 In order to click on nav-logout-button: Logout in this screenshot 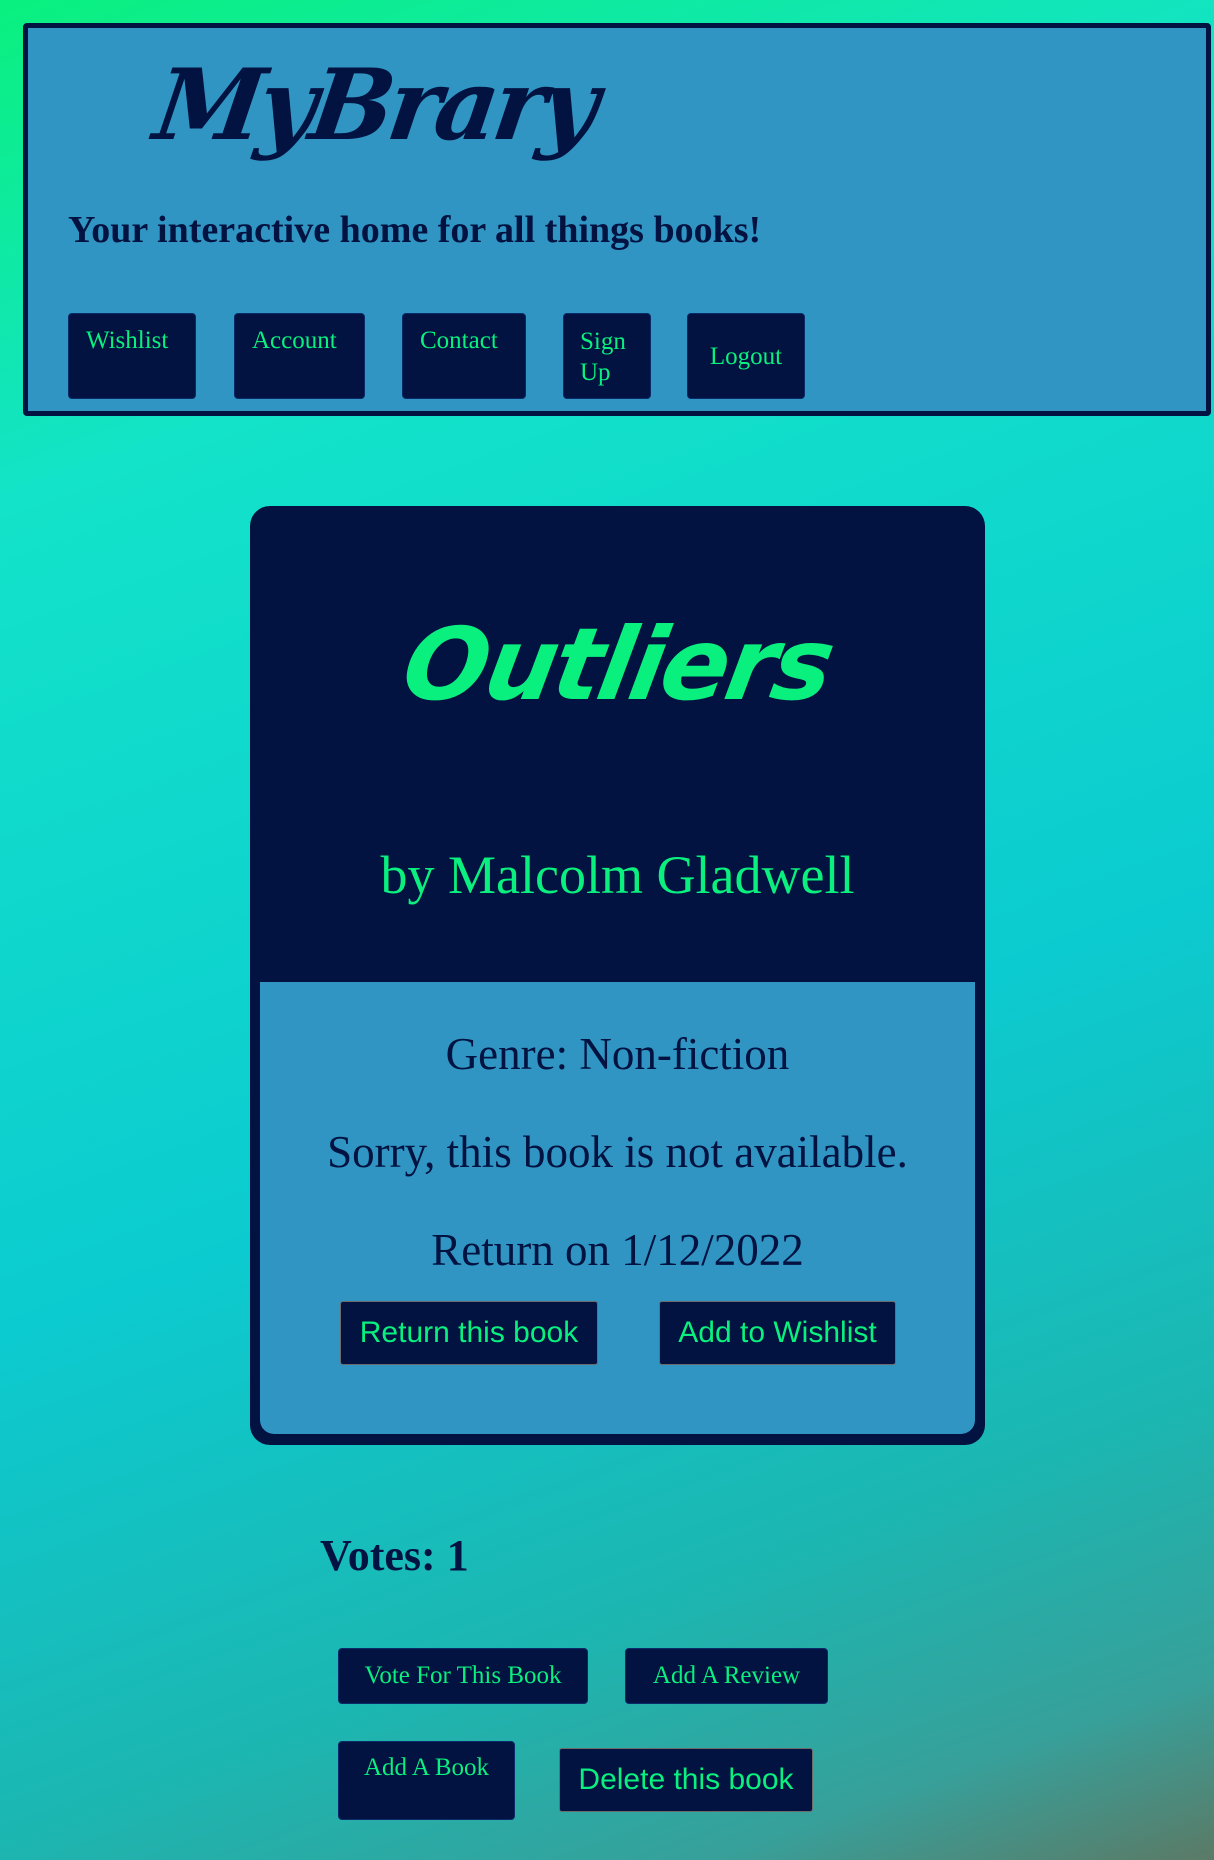, I will do `click(746, 356)`.